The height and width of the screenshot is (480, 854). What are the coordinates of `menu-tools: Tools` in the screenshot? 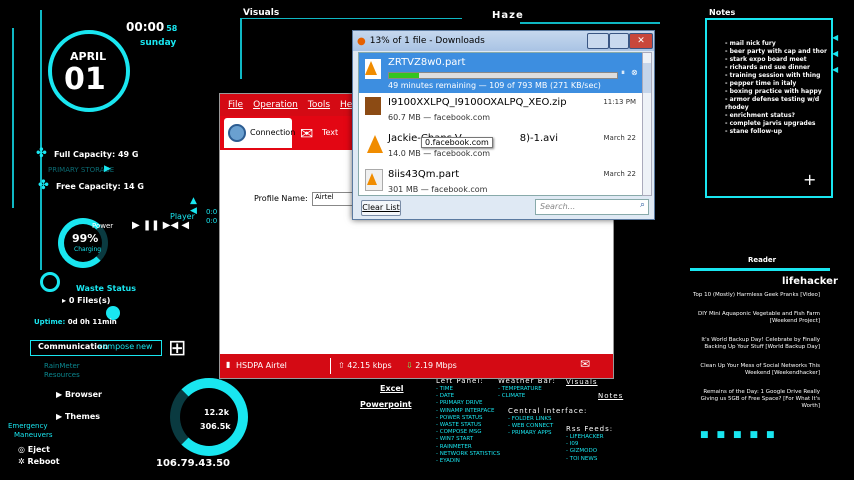 It's located at (319, 105).